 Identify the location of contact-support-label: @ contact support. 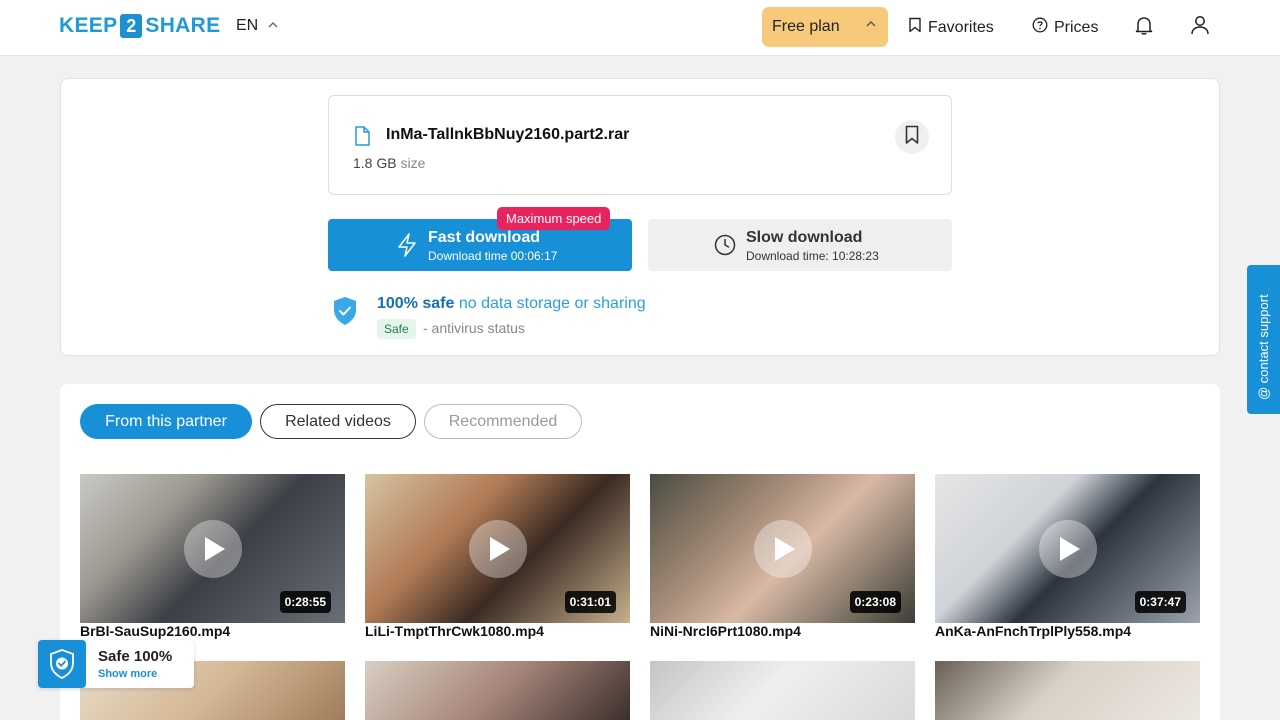
(1263, 347).